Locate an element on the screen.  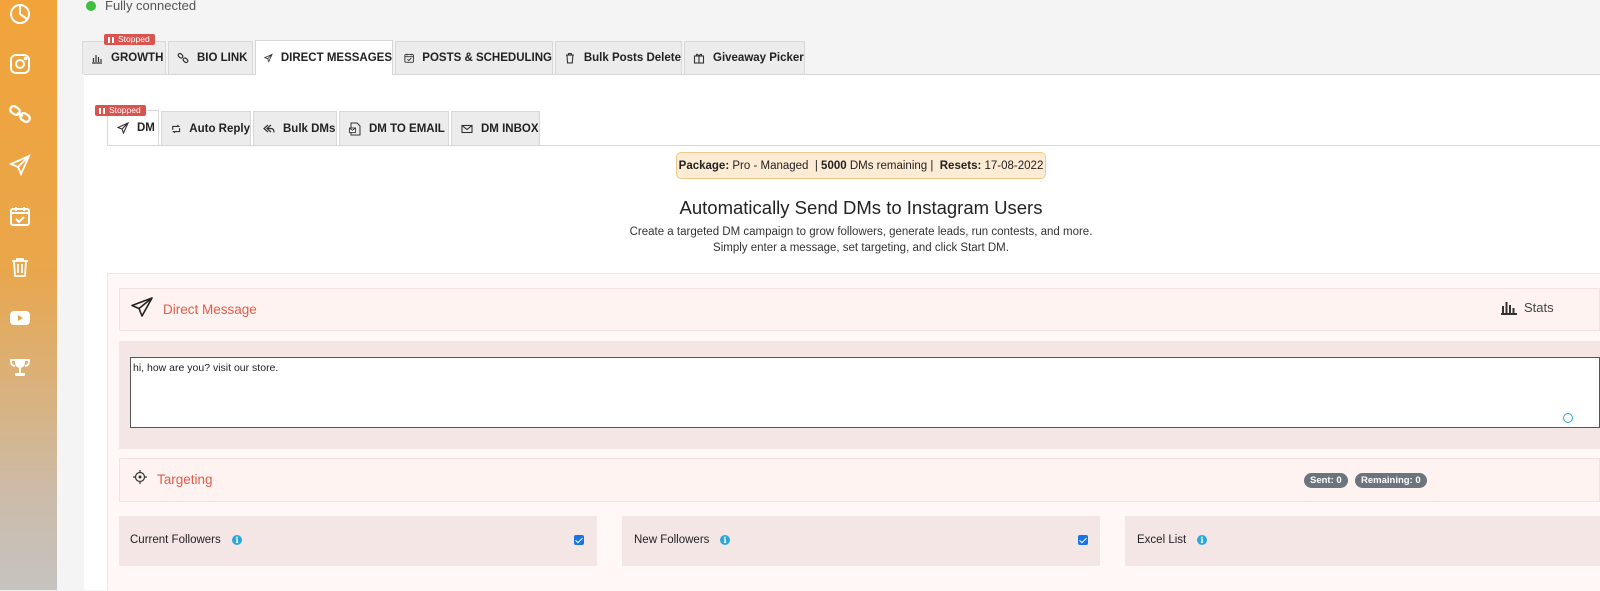
direct-message-title: Direct Message is located at coordinates (210, 309).